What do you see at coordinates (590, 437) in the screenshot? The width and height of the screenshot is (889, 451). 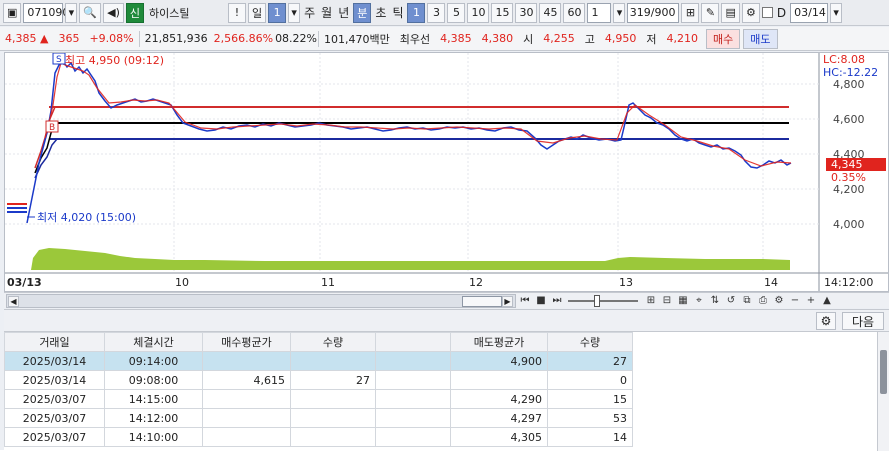 I see `cell-sell-qty: 14` at bounding box center [590, 437].